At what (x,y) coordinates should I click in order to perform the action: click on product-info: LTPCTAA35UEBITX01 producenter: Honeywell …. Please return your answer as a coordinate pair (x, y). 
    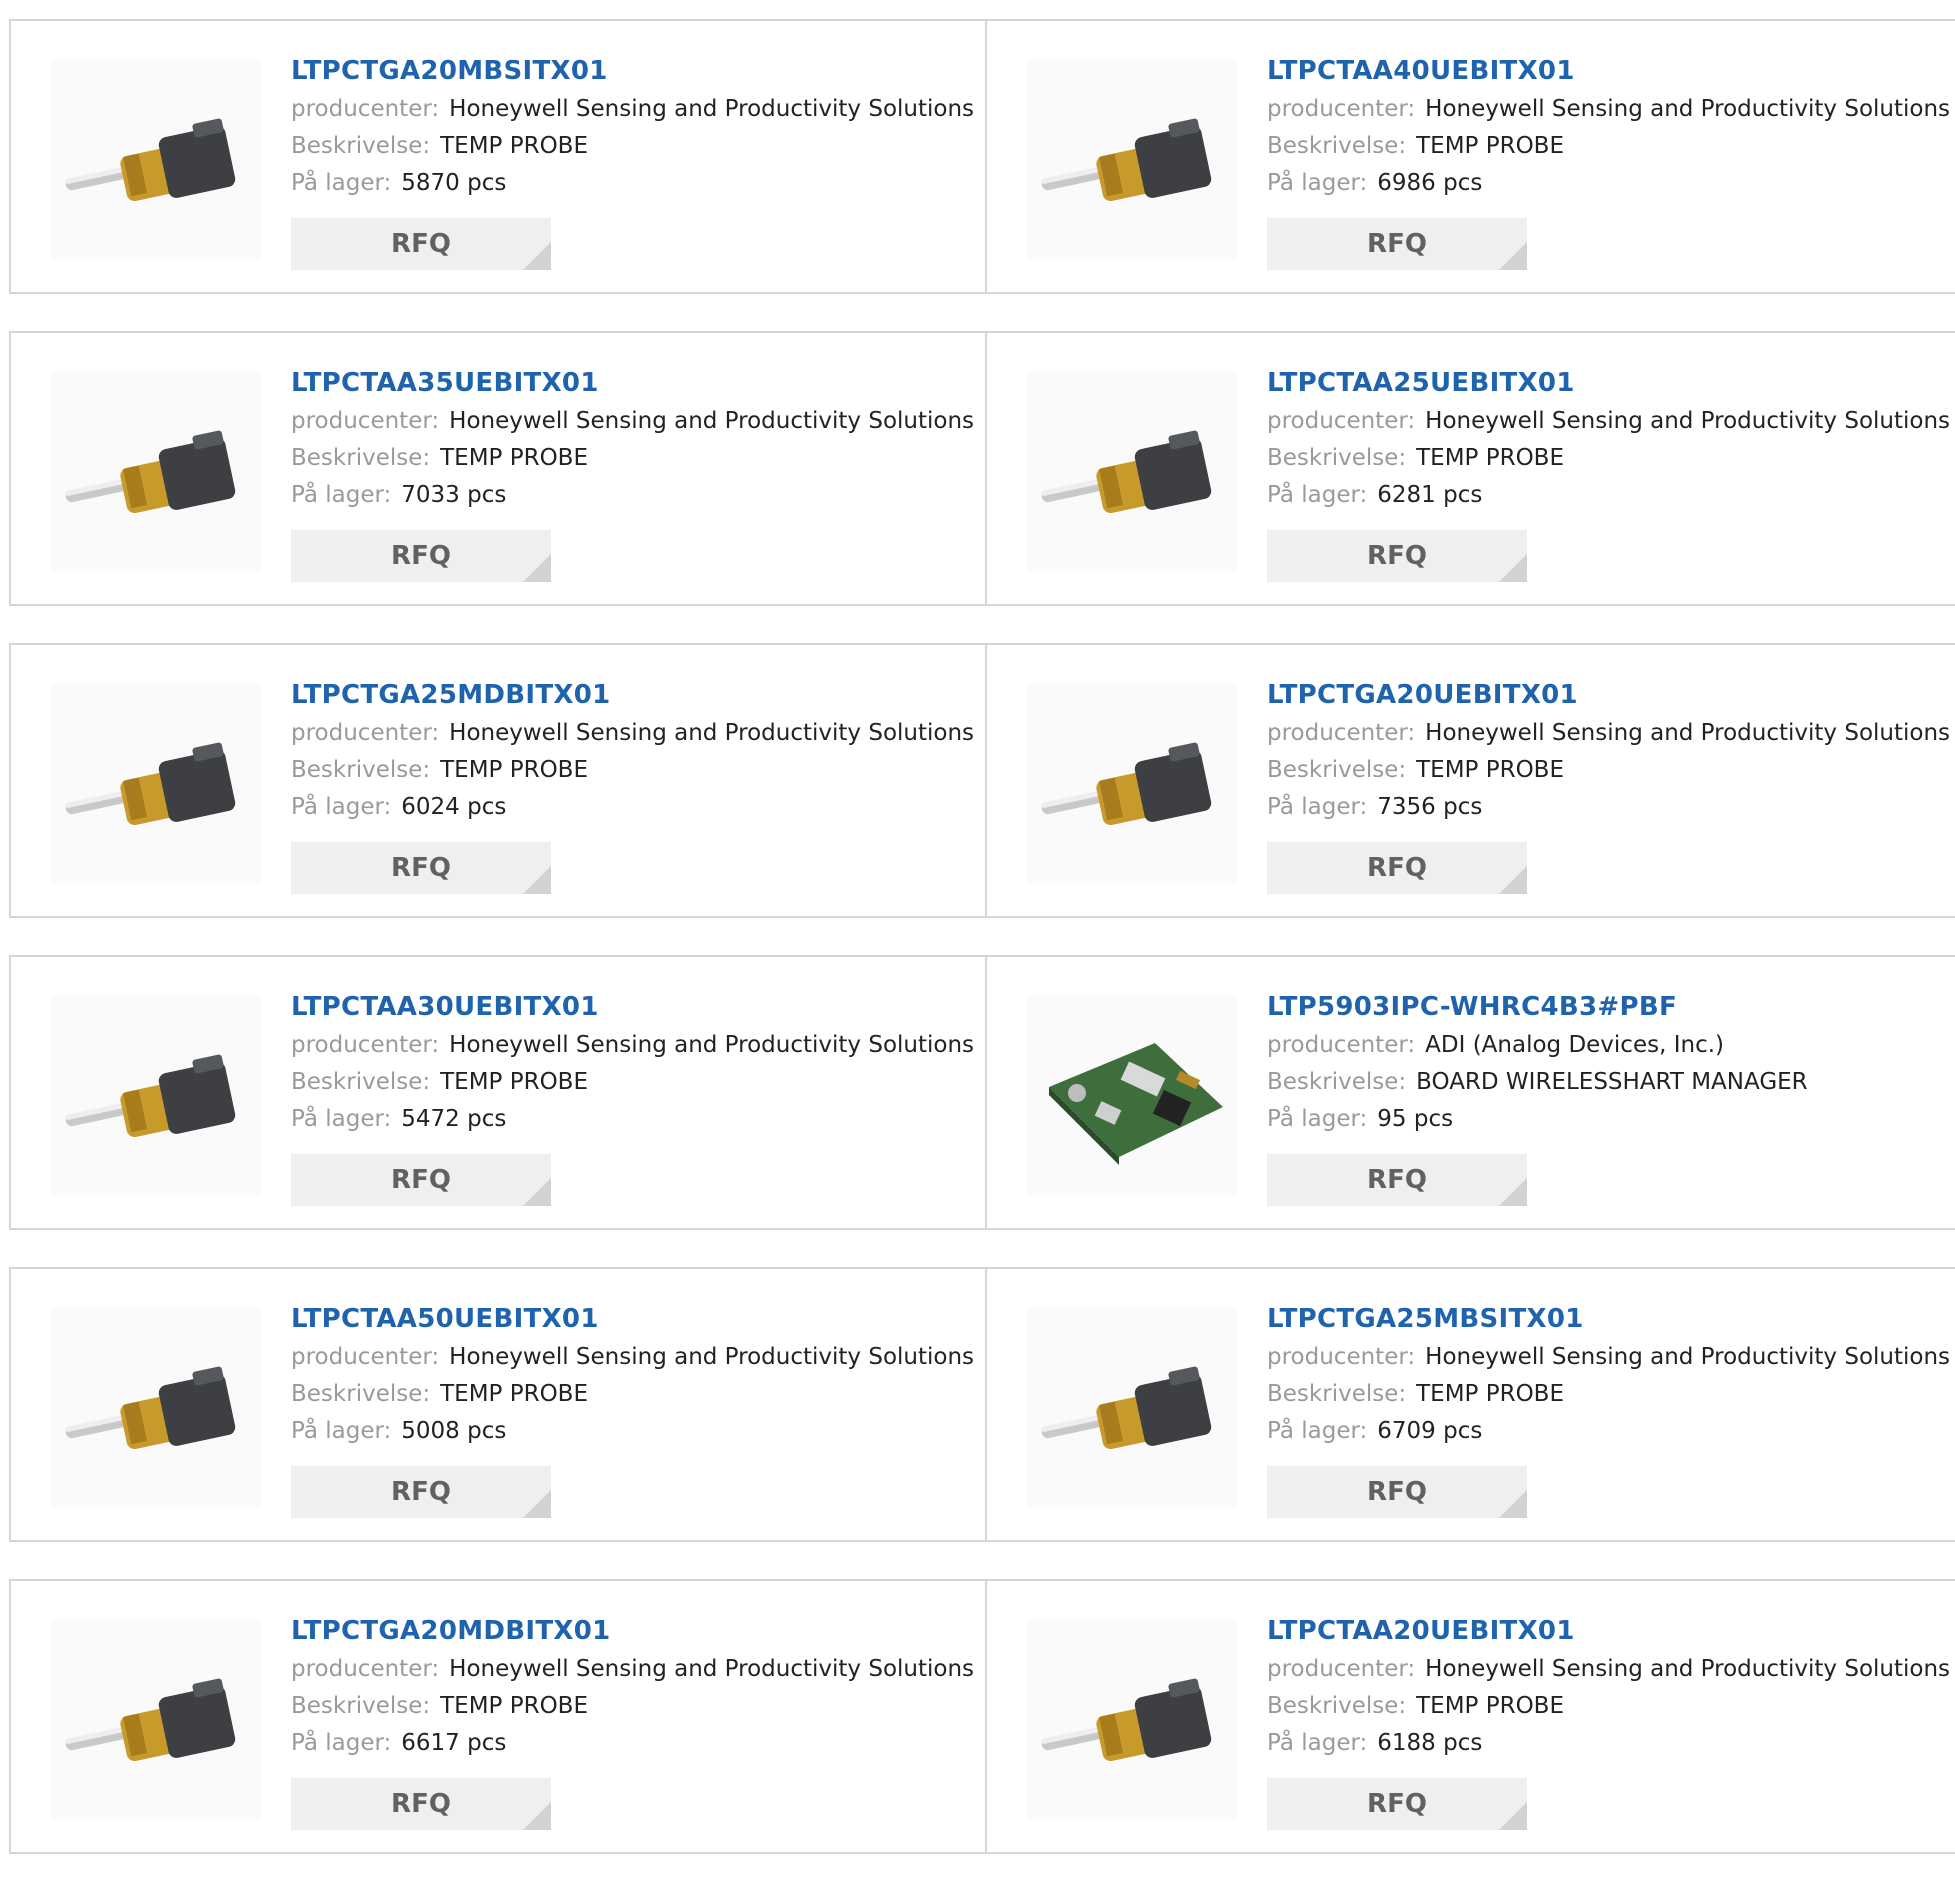
    Looking at the image, I should click on (632, 472).